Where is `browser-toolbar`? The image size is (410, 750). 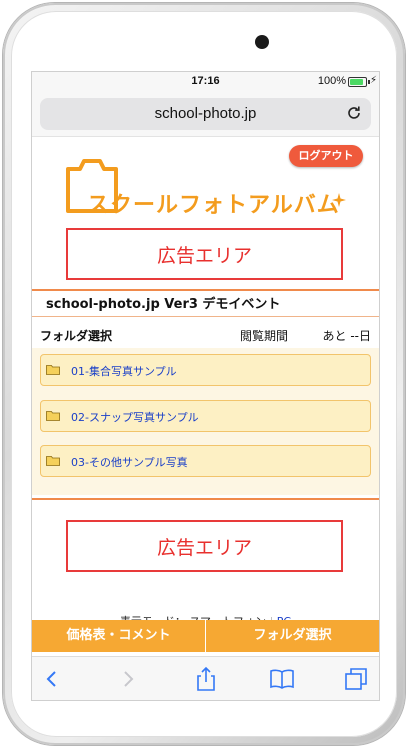 browser-toolbar is located at coordinates (205, 678).